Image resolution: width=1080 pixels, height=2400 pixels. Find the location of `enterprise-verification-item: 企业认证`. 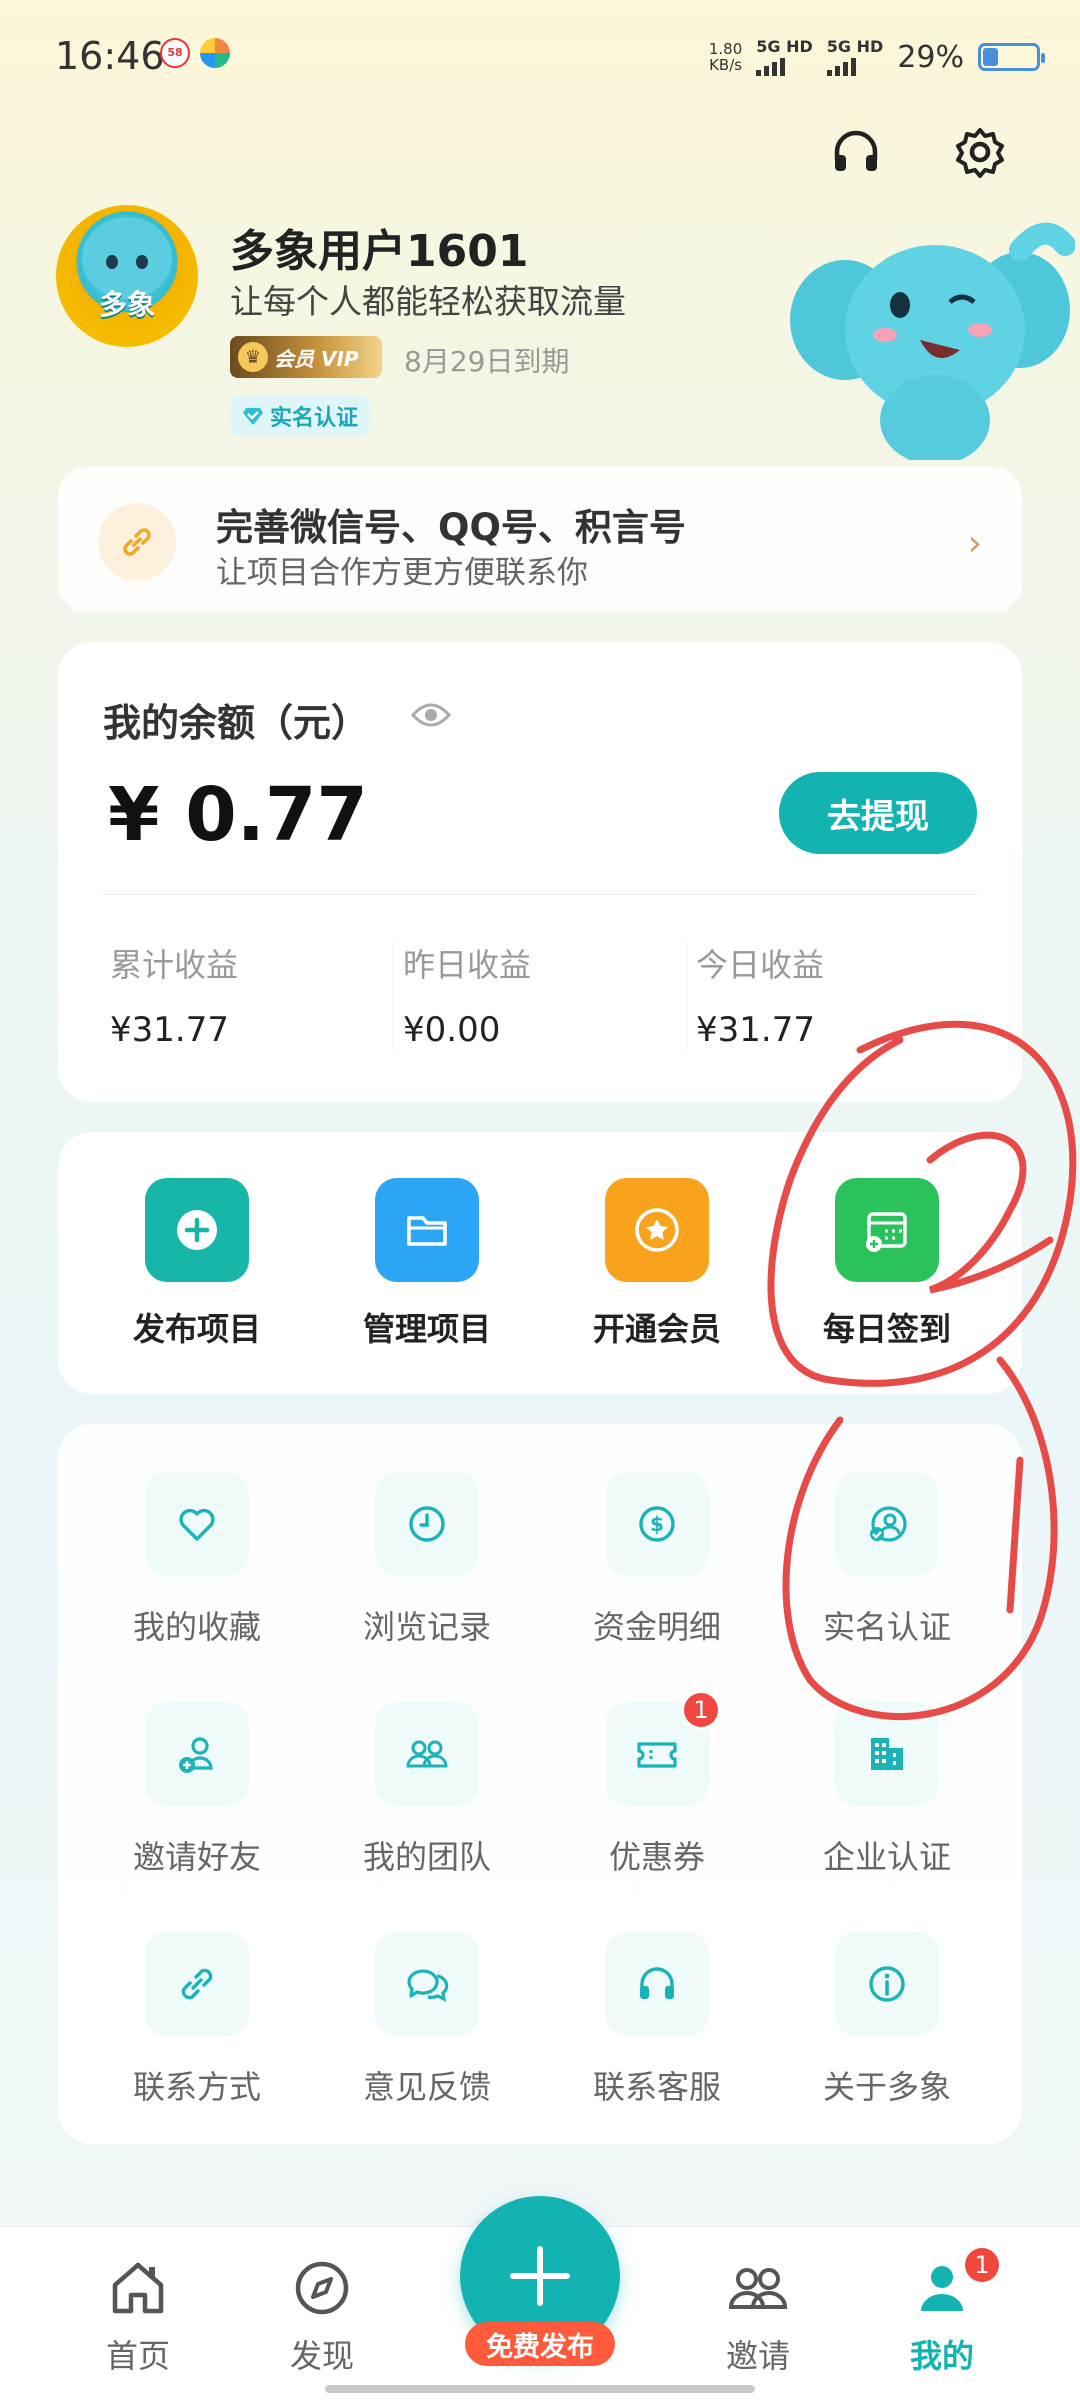

enterprise-verification-item: 企业认证 is located at coordinates (887, 1790).